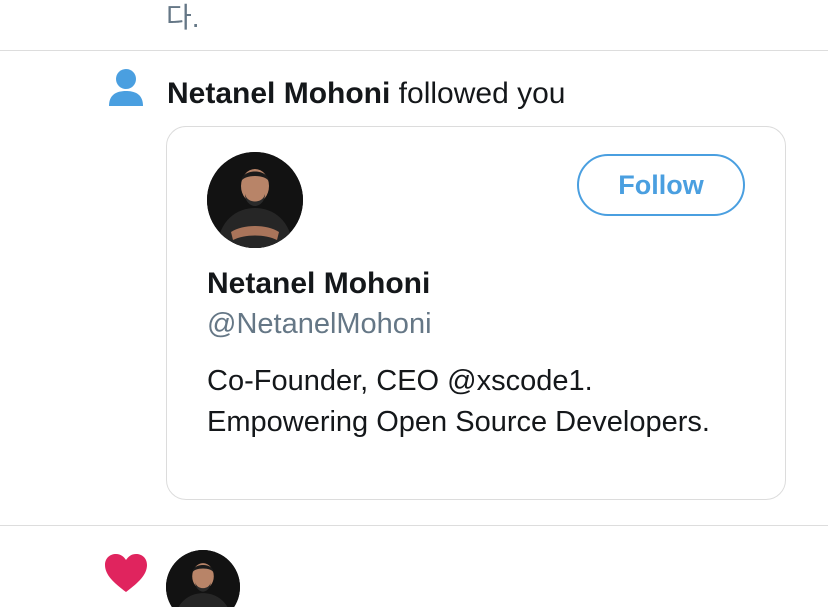  I want to click on notification-user-name: Netanel Mohoni, so click(278, 93).